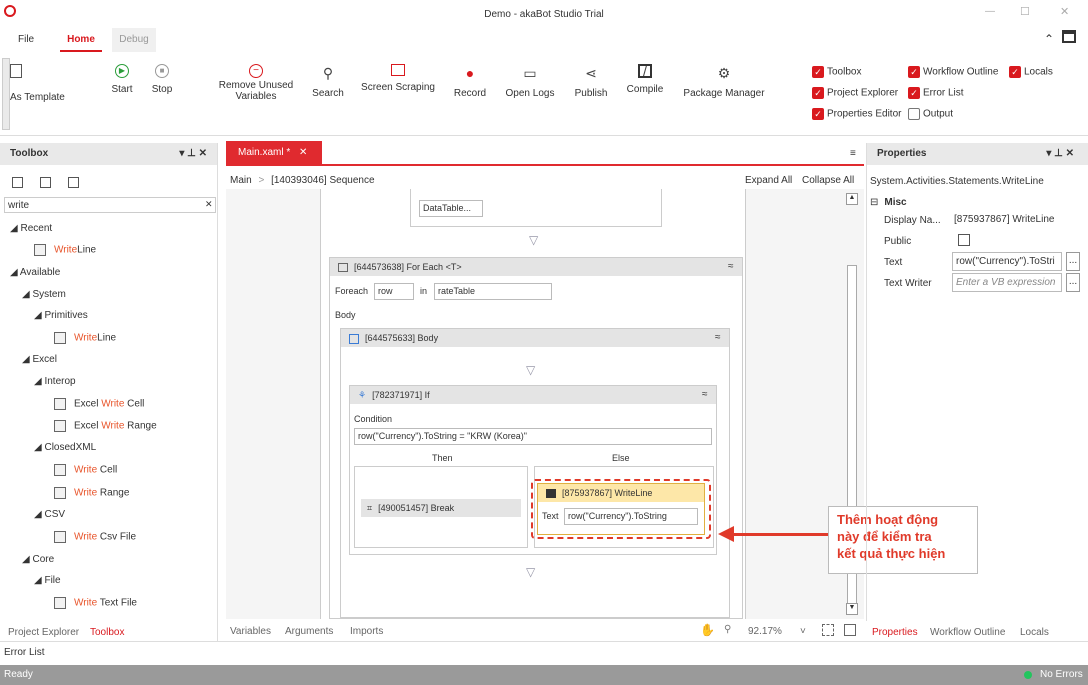  What do you see at coordinates (110, 205) in the screenshot?
I see `toolbox-search-input: write` at bounding box center [110, 205].